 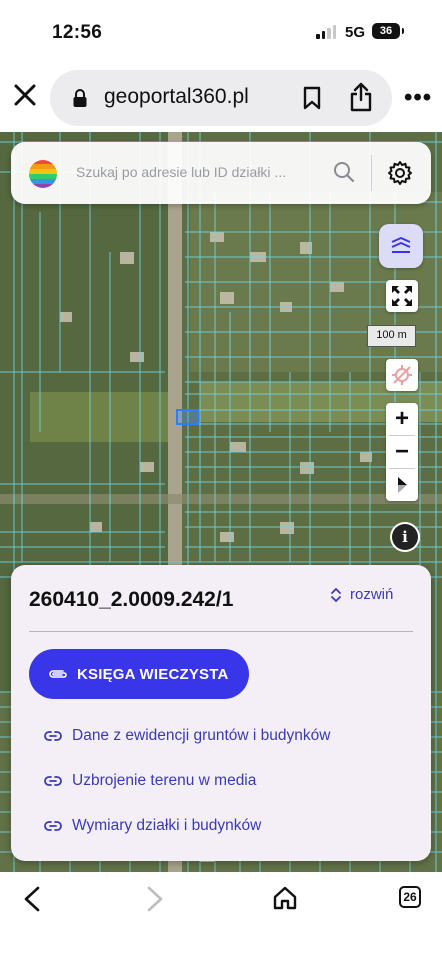 What do you see at coordinates (285, 898) in the screenshot?
I see `home-icon` at bounding box center [285, 898].